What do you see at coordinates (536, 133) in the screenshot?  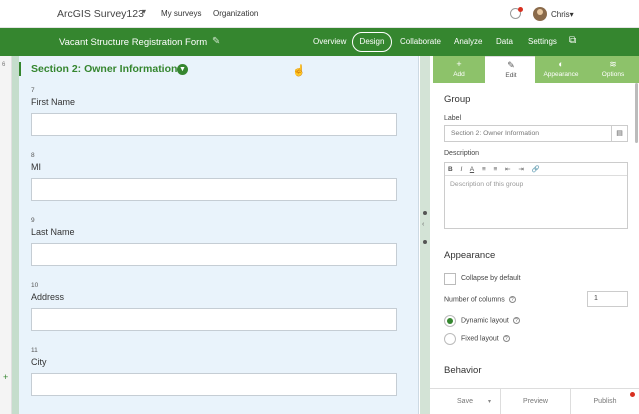 I see `label-input: Section 2: Owner Information ▤` at bounding box center [536, 133].